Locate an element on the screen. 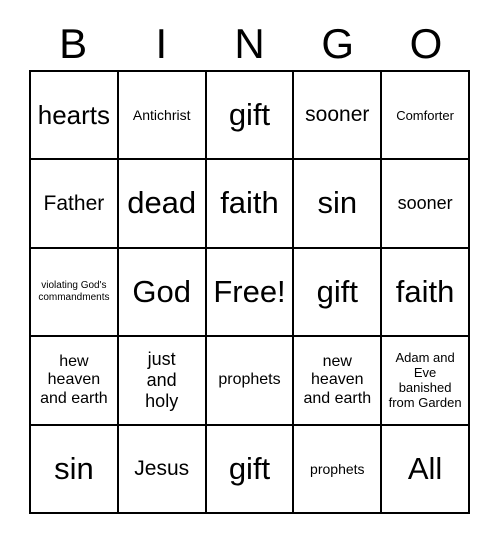 Image resolution: width=500 pixels, height=544 pixels. bingo-cell-label: violating God's commandments is located at coordinates (74, 291).